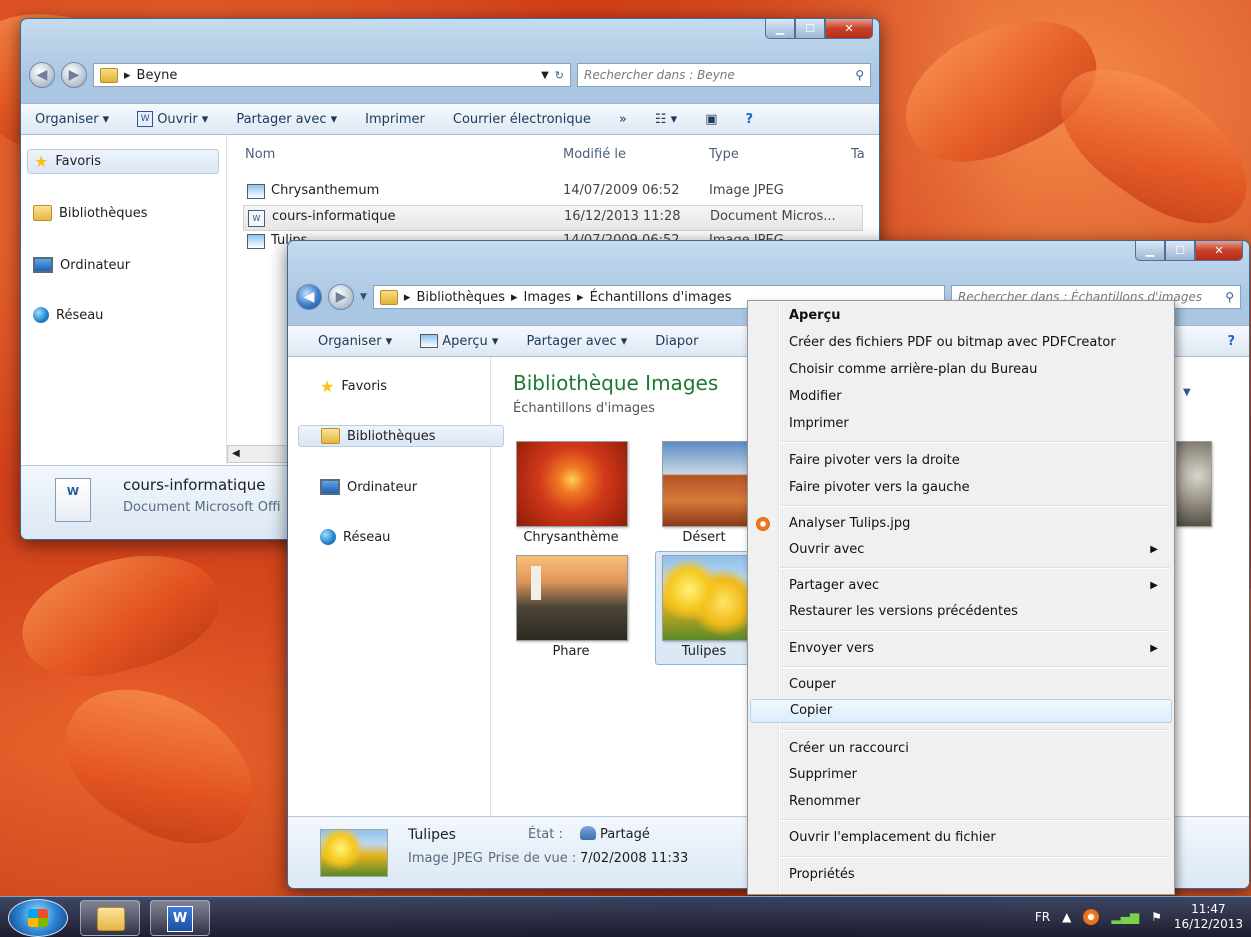 This screenshot has width=1251, height=937. I want to click on wallpaper-petal, so click(160, 765).